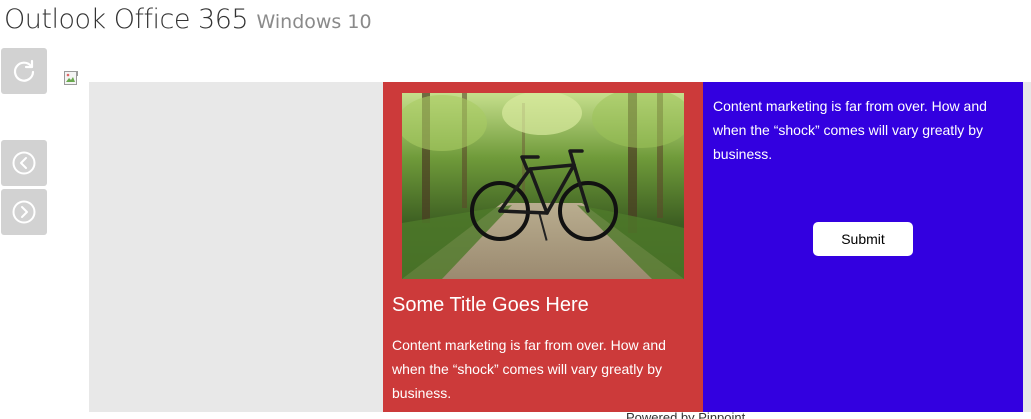  Describe the element at coordinates (71, 78) in the screenshot. I see `broken-image-icon` at that location.